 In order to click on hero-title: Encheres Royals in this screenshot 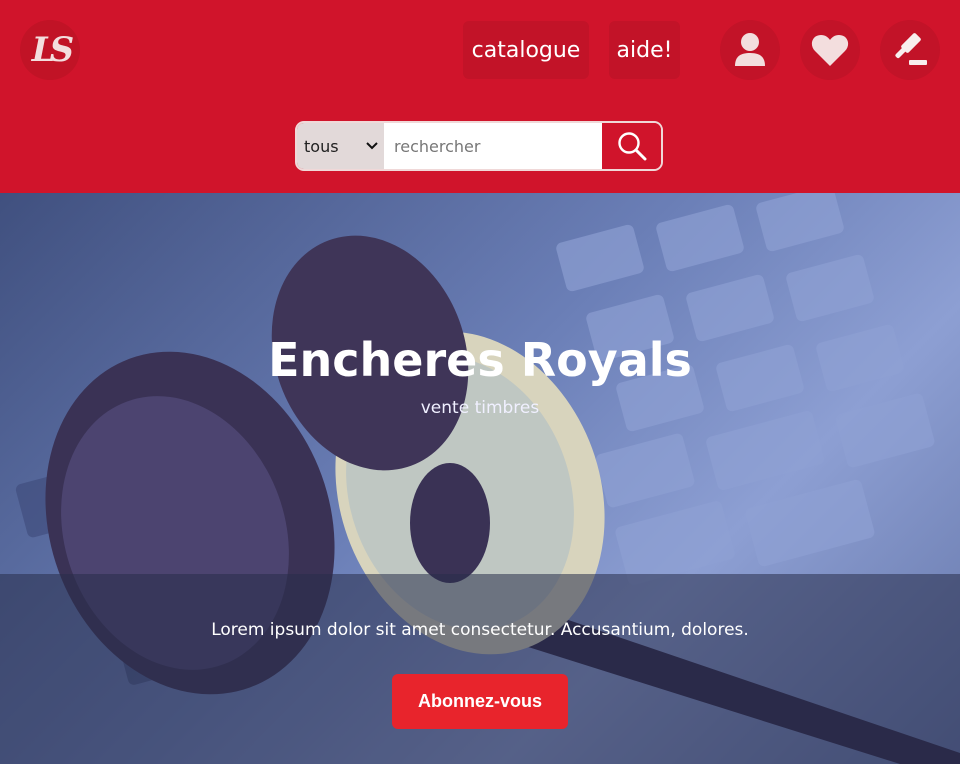, I will do `click(480, 360)`.